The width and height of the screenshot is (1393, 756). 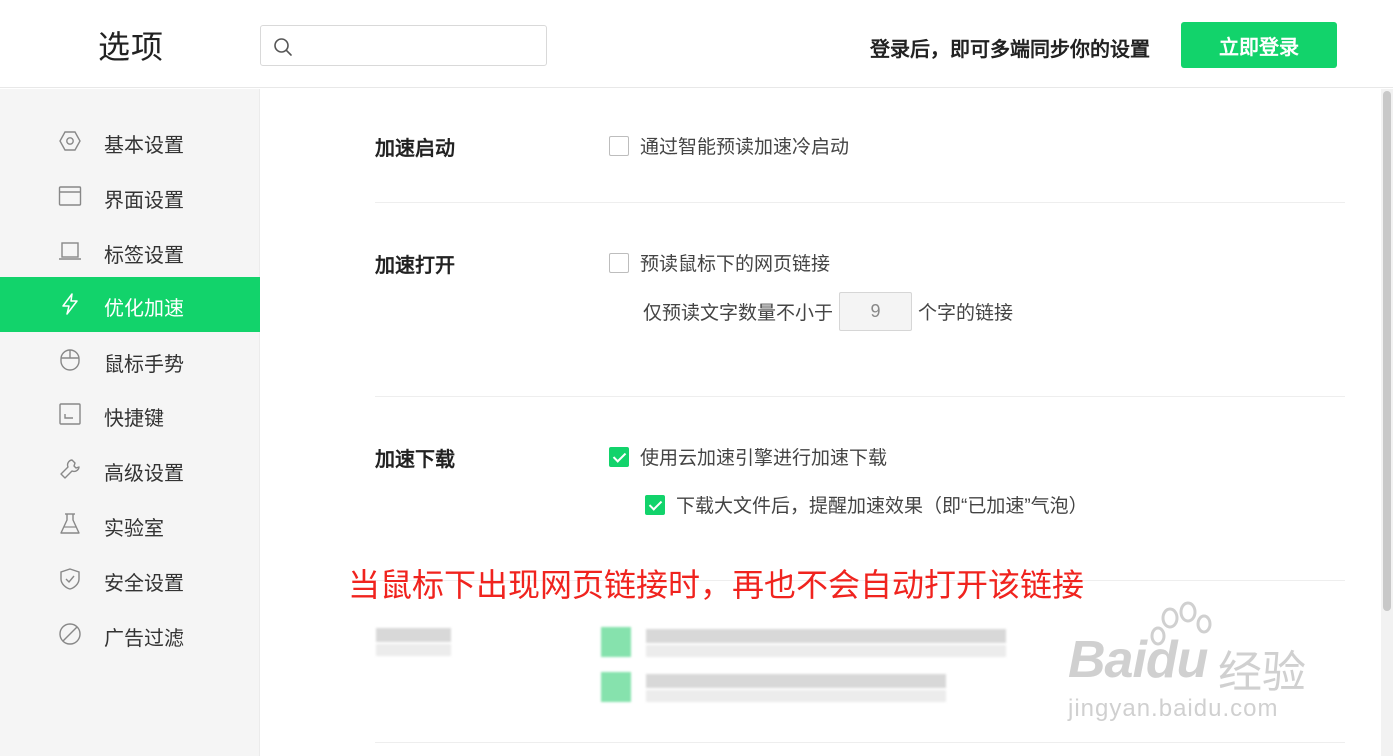 What do you see at coordinates (134, 529) in the screenshot?
I see `sidebar-item-label: 实验室` at bounding box center [134, 529].